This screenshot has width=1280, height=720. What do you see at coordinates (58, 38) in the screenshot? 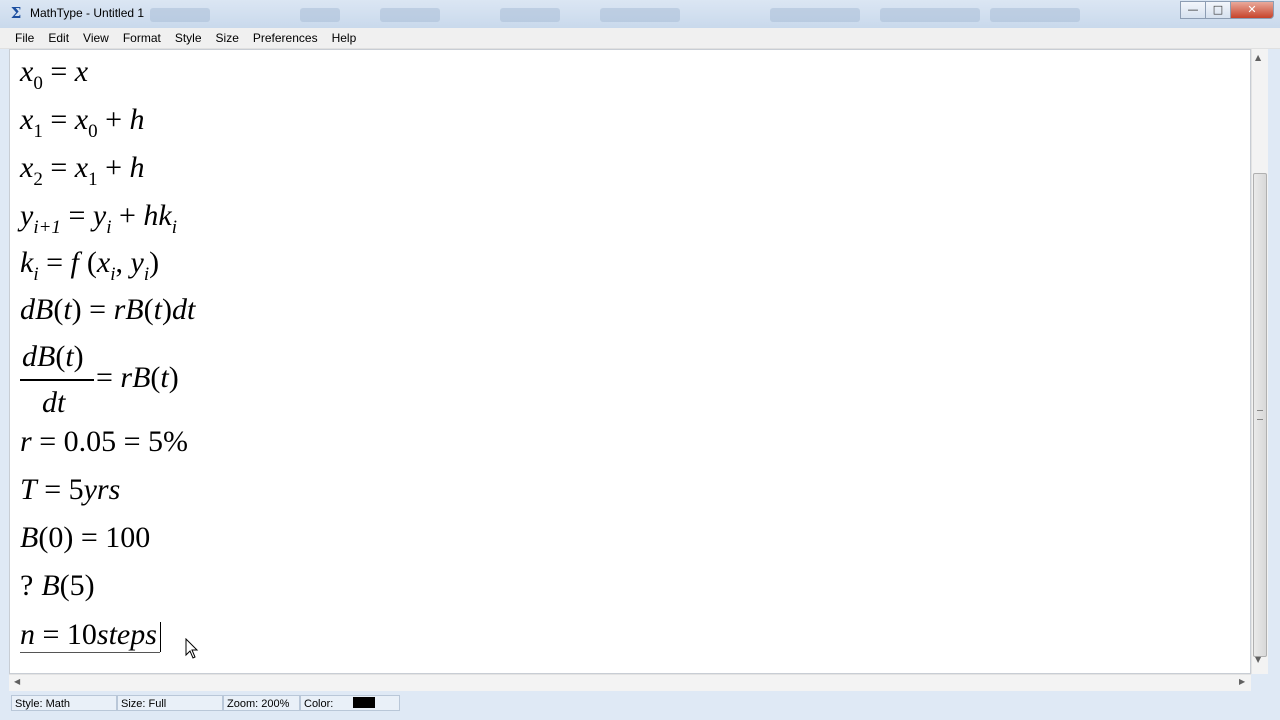
I see `menu-edit: Edit` at bounding box center [58, 38].